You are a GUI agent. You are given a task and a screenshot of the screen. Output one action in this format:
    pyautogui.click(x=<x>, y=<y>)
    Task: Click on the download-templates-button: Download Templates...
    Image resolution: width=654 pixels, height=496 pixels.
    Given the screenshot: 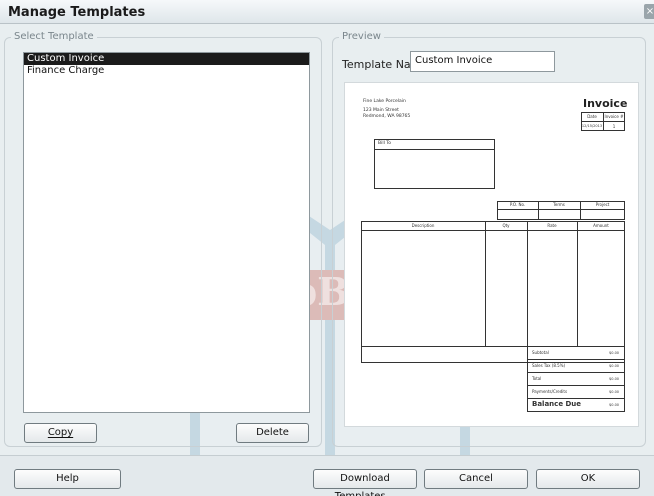 What is the action you would take?
    pyautogui.click(x=365, y=482)
    